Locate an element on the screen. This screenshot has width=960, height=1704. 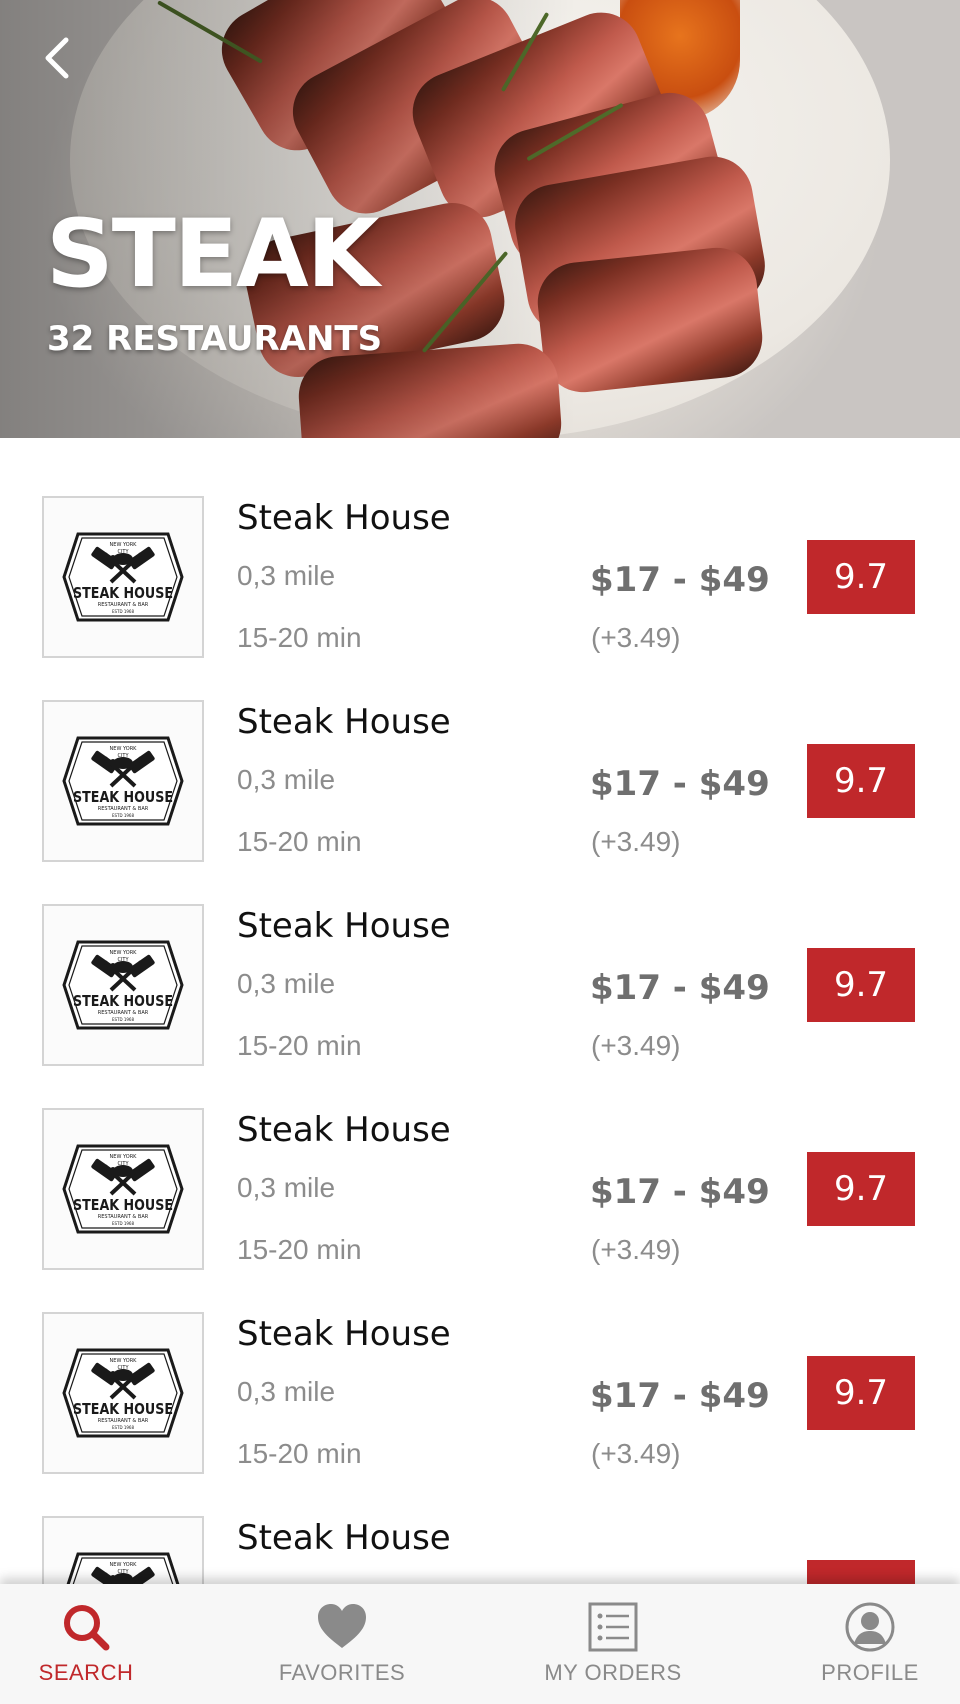
back-button is located at coordinates (58, 58).